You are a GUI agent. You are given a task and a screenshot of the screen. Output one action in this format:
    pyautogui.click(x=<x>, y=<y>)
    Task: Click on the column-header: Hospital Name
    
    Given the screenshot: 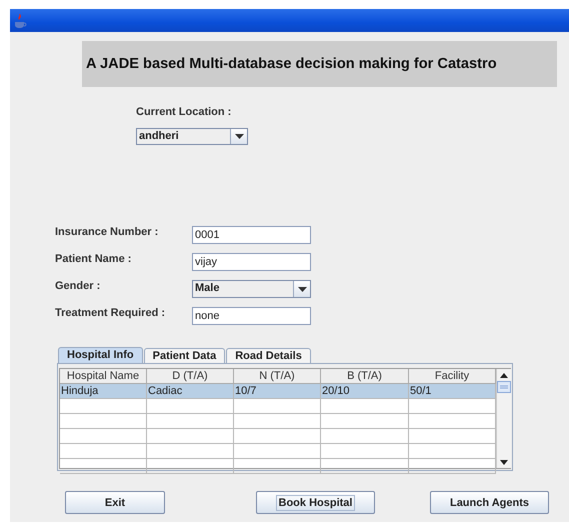 What is the action you would take?
    pyautogui.click(x=103, y=376)
    